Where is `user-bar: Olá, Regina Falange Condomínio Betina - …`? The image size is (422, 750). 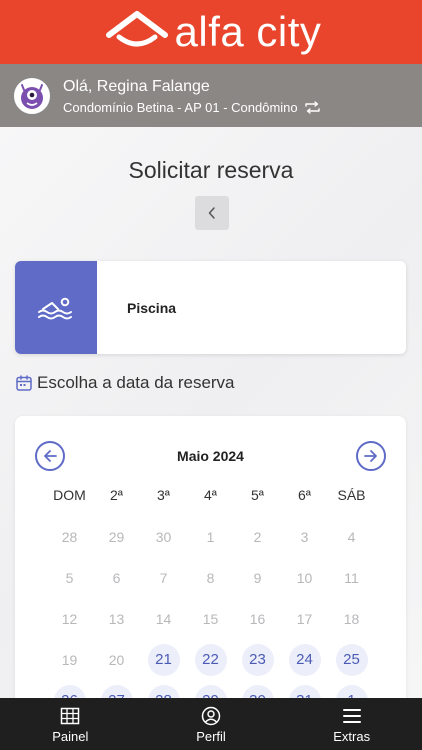 user-bar: Olá, Regina Falange Condomínio Betina - … is located at coordinates (211, 95).